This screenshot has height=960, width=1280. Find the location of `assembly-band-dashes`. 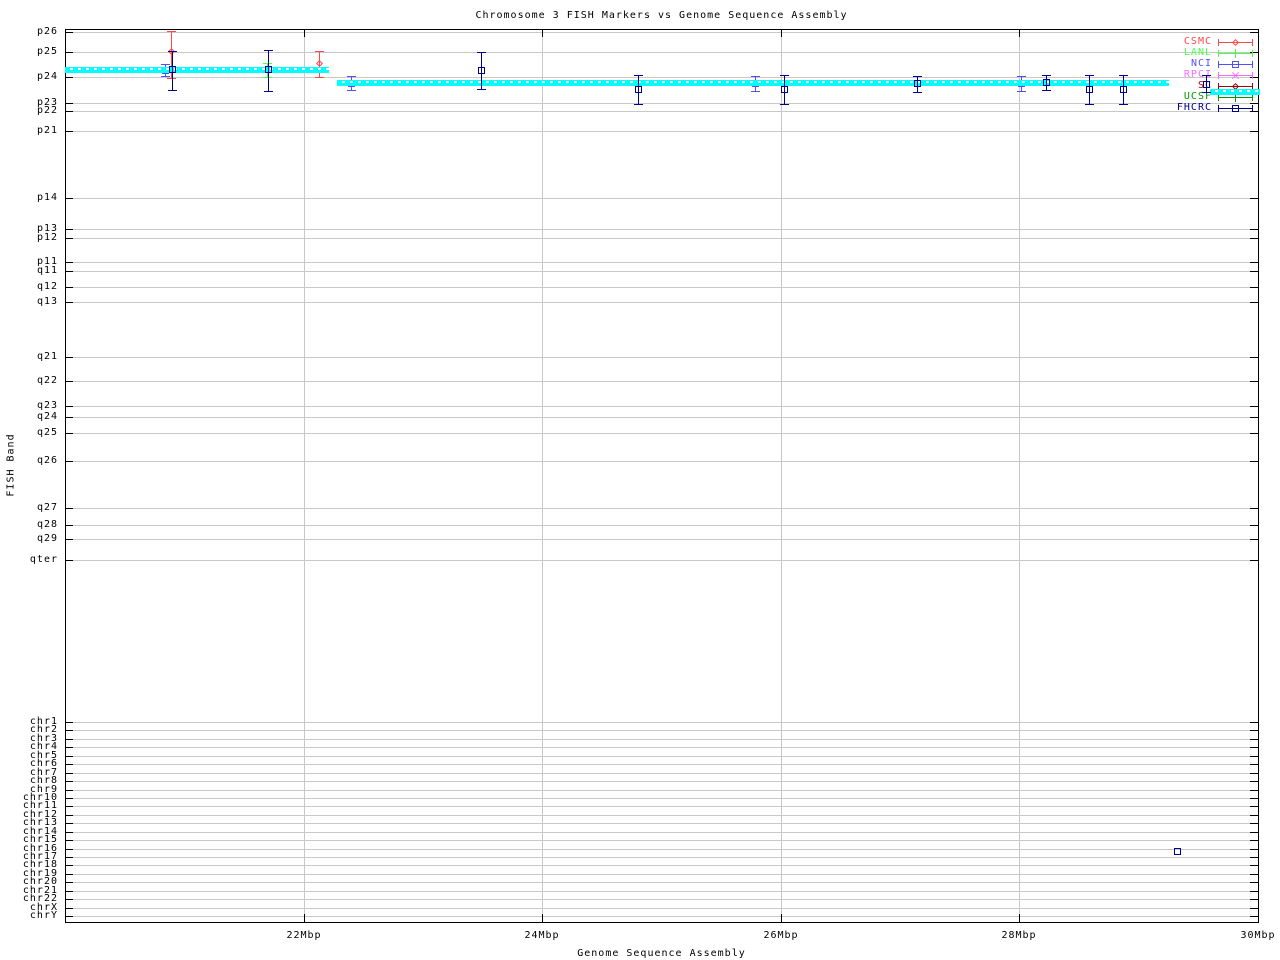

assembly-band-dashes is located at coordinates (197, 68).